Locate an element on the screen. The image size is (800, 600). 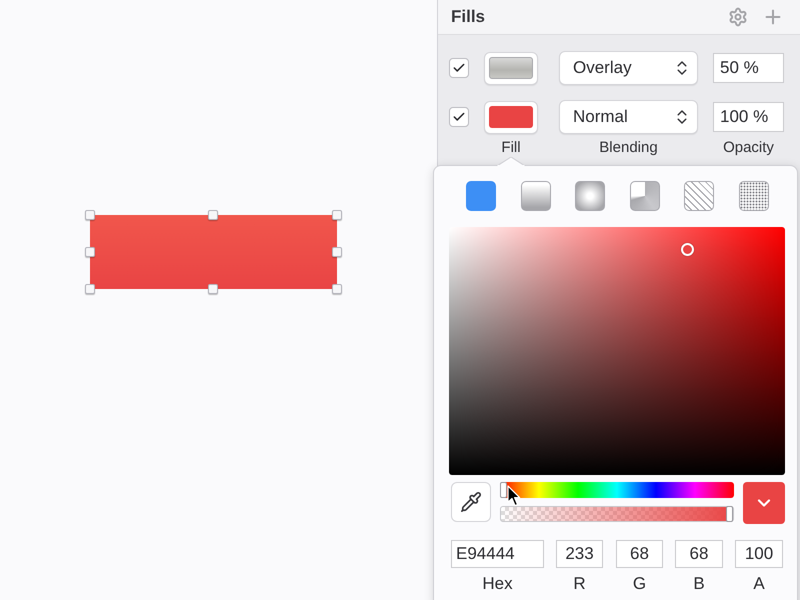
texture-swatch-icon is located at coordinates (511, 68).